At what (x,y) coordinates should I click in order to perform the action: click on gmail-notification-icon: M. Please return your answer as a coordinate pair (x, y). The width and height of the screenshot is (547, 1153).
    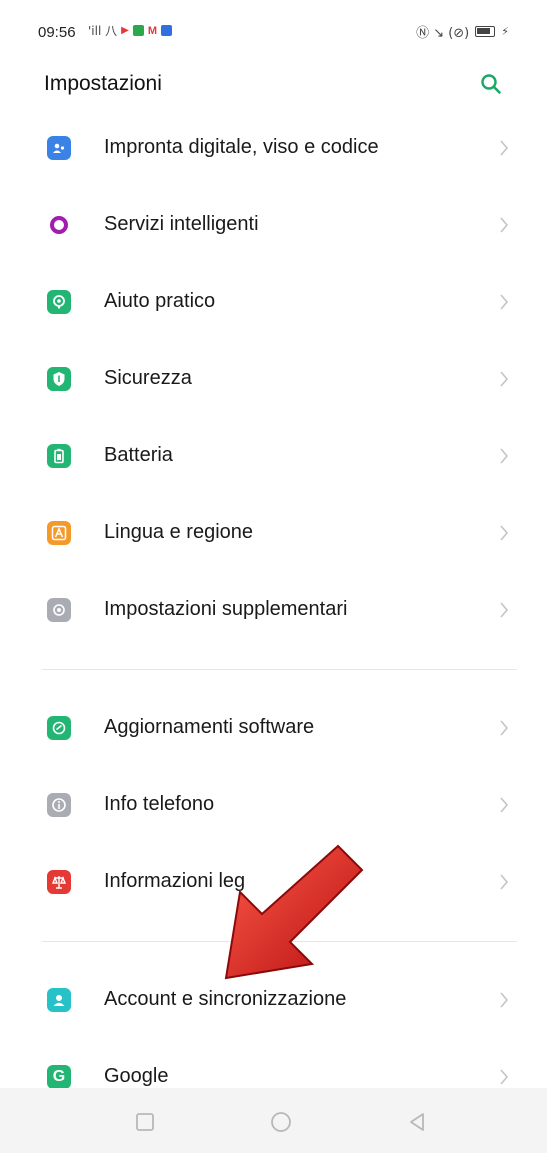
    Looking at the image, I should click on (152, 30).